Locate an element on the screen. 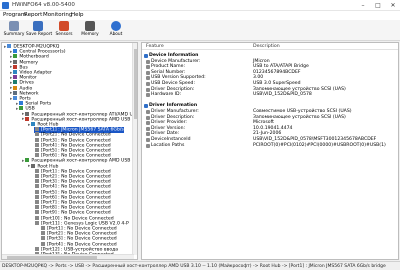 This screenshot has width=400, height=270. menu-program: Program is located at coordinates (14, 15).